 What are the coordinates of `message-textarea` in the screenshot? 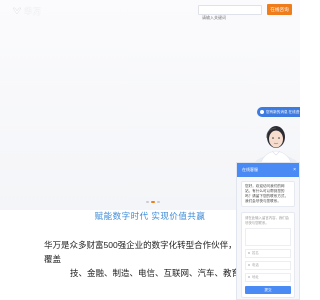 It's located at (268, 237).